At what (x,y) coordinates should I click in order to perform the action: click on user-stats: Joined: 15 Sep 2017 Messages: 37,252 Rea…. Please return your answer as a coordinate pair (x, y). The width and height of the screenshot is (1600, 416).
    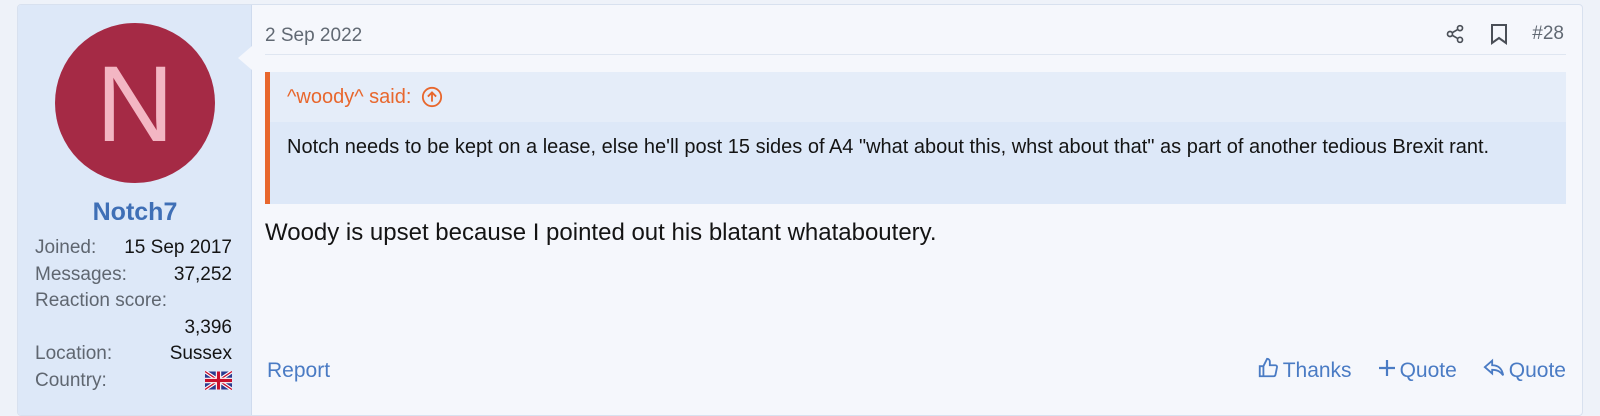
    Looking at the image, I should click on (134, 315).